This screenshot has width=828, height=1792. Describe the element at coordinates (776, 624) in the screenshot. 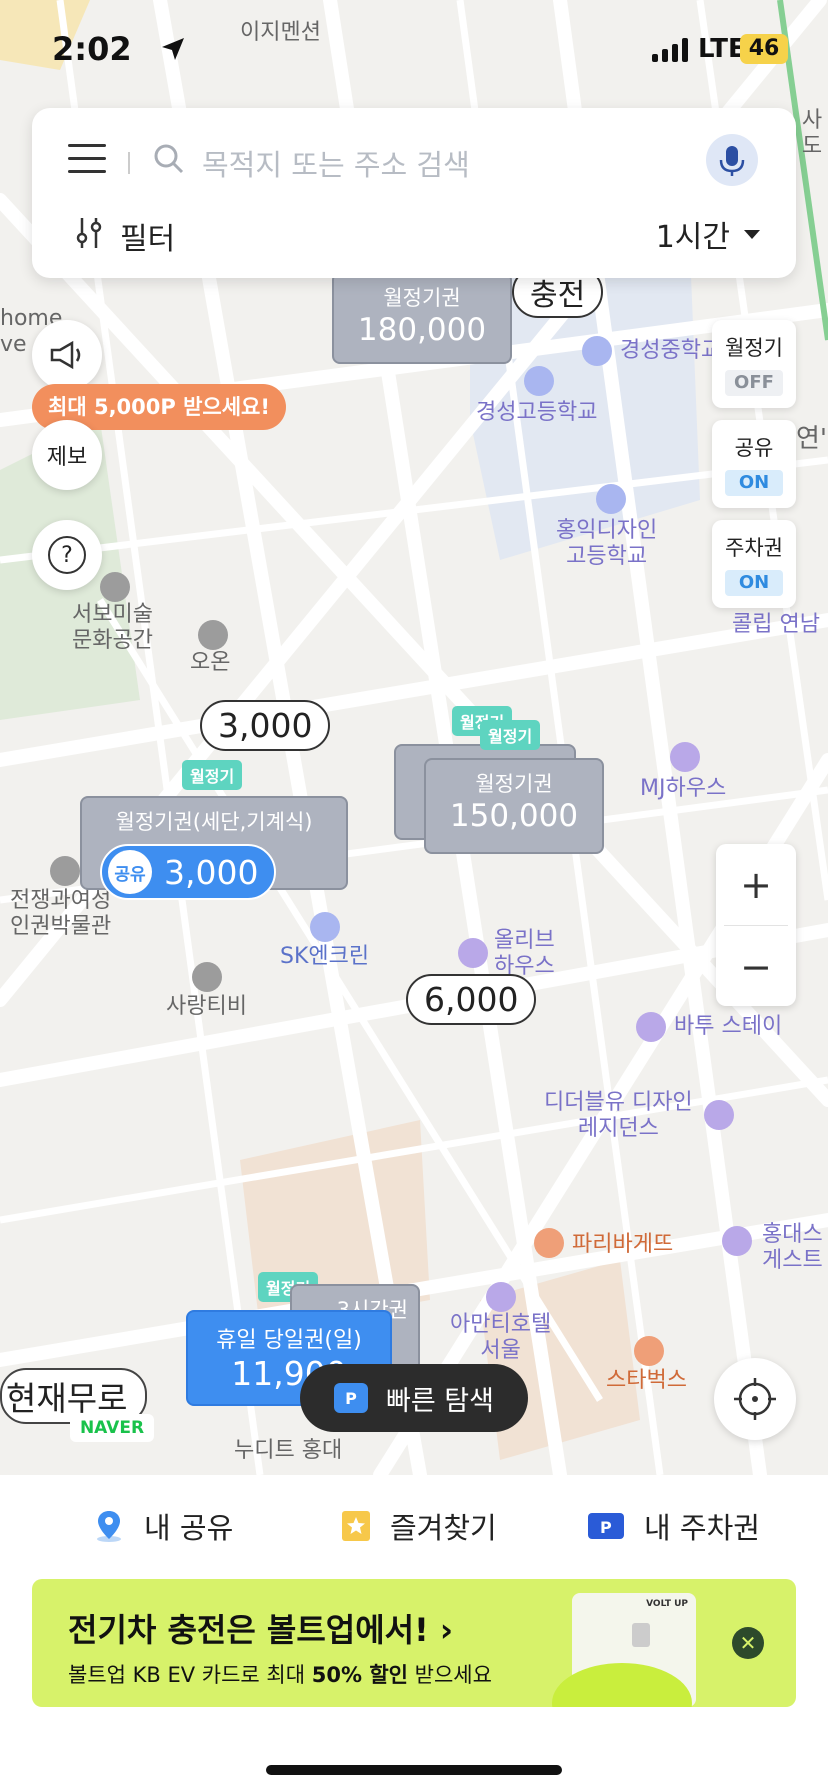

I see `poi-label: 콜립 연남` at that location.